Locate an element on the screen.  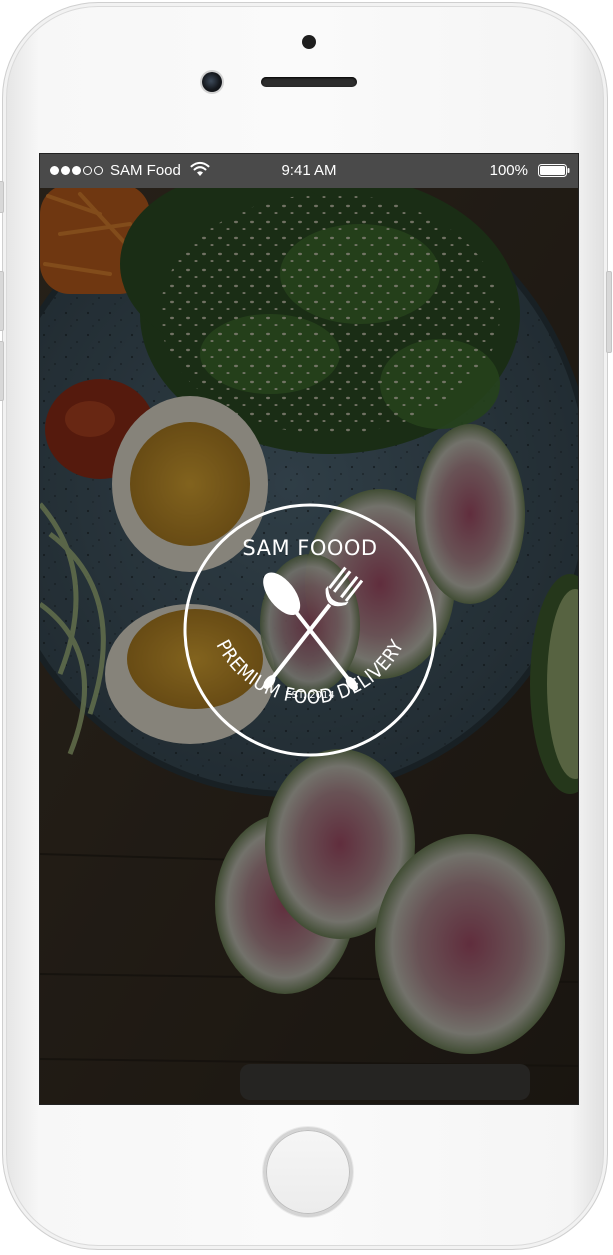
earpiece-speaker is located at coordinates (309, 82).